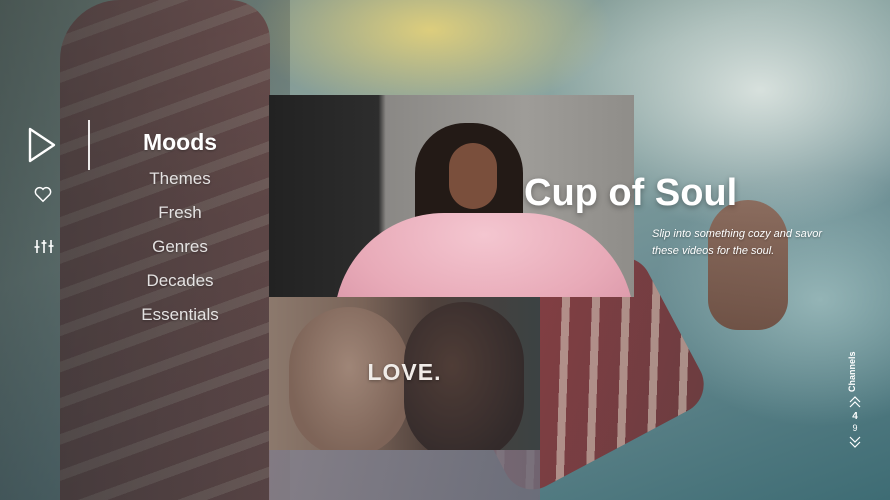 The width and height of the screenshot is (890, 500). What do you see at coordinates (180, 247) in the screenshot?
I see `menu-item-genres: Genres` at bounding box center [180, 247].